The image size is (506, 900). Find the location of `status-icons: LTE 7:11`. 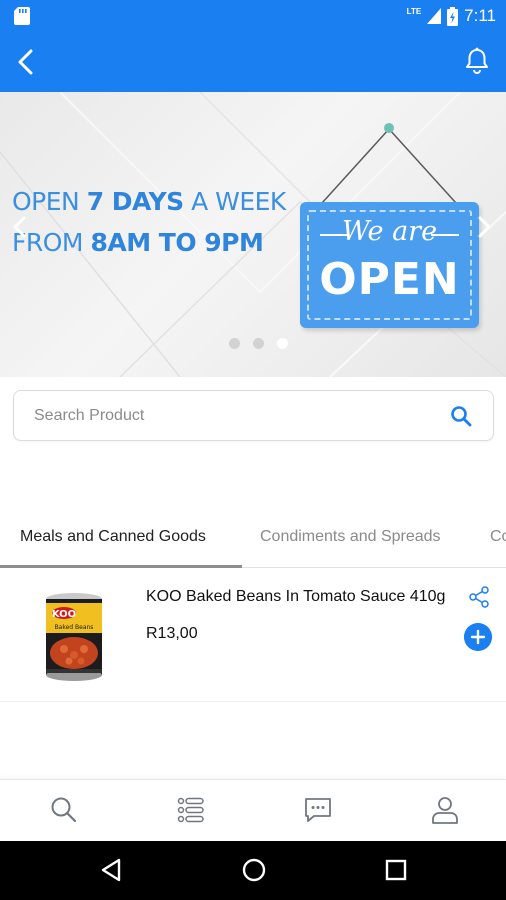

status-icons: LTE 7:11 is located at coordinates (451, 16).